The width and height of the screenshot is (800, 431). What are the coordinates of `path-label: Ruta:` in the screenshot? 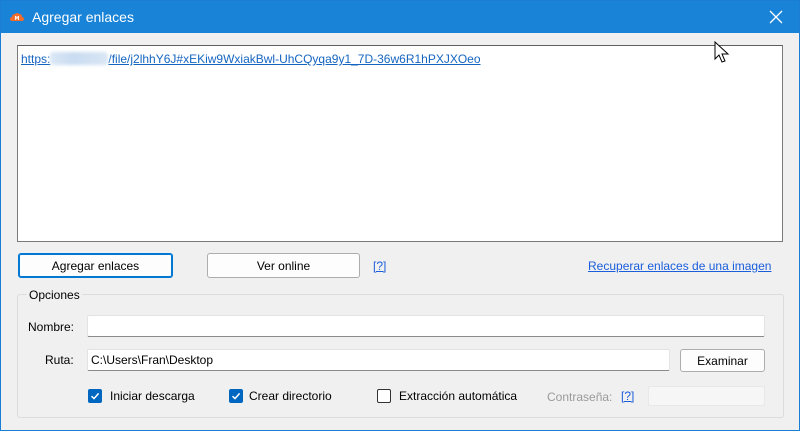 It's located at (59, 360).